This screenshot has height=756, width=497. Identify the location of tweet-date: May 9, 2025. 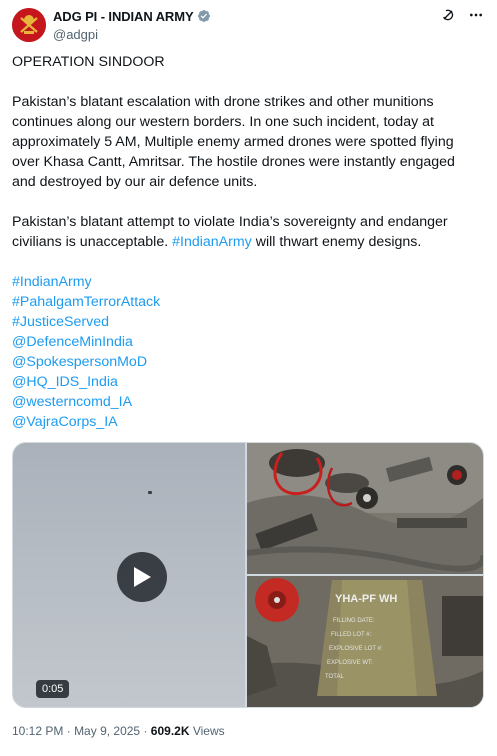
(107, 731).